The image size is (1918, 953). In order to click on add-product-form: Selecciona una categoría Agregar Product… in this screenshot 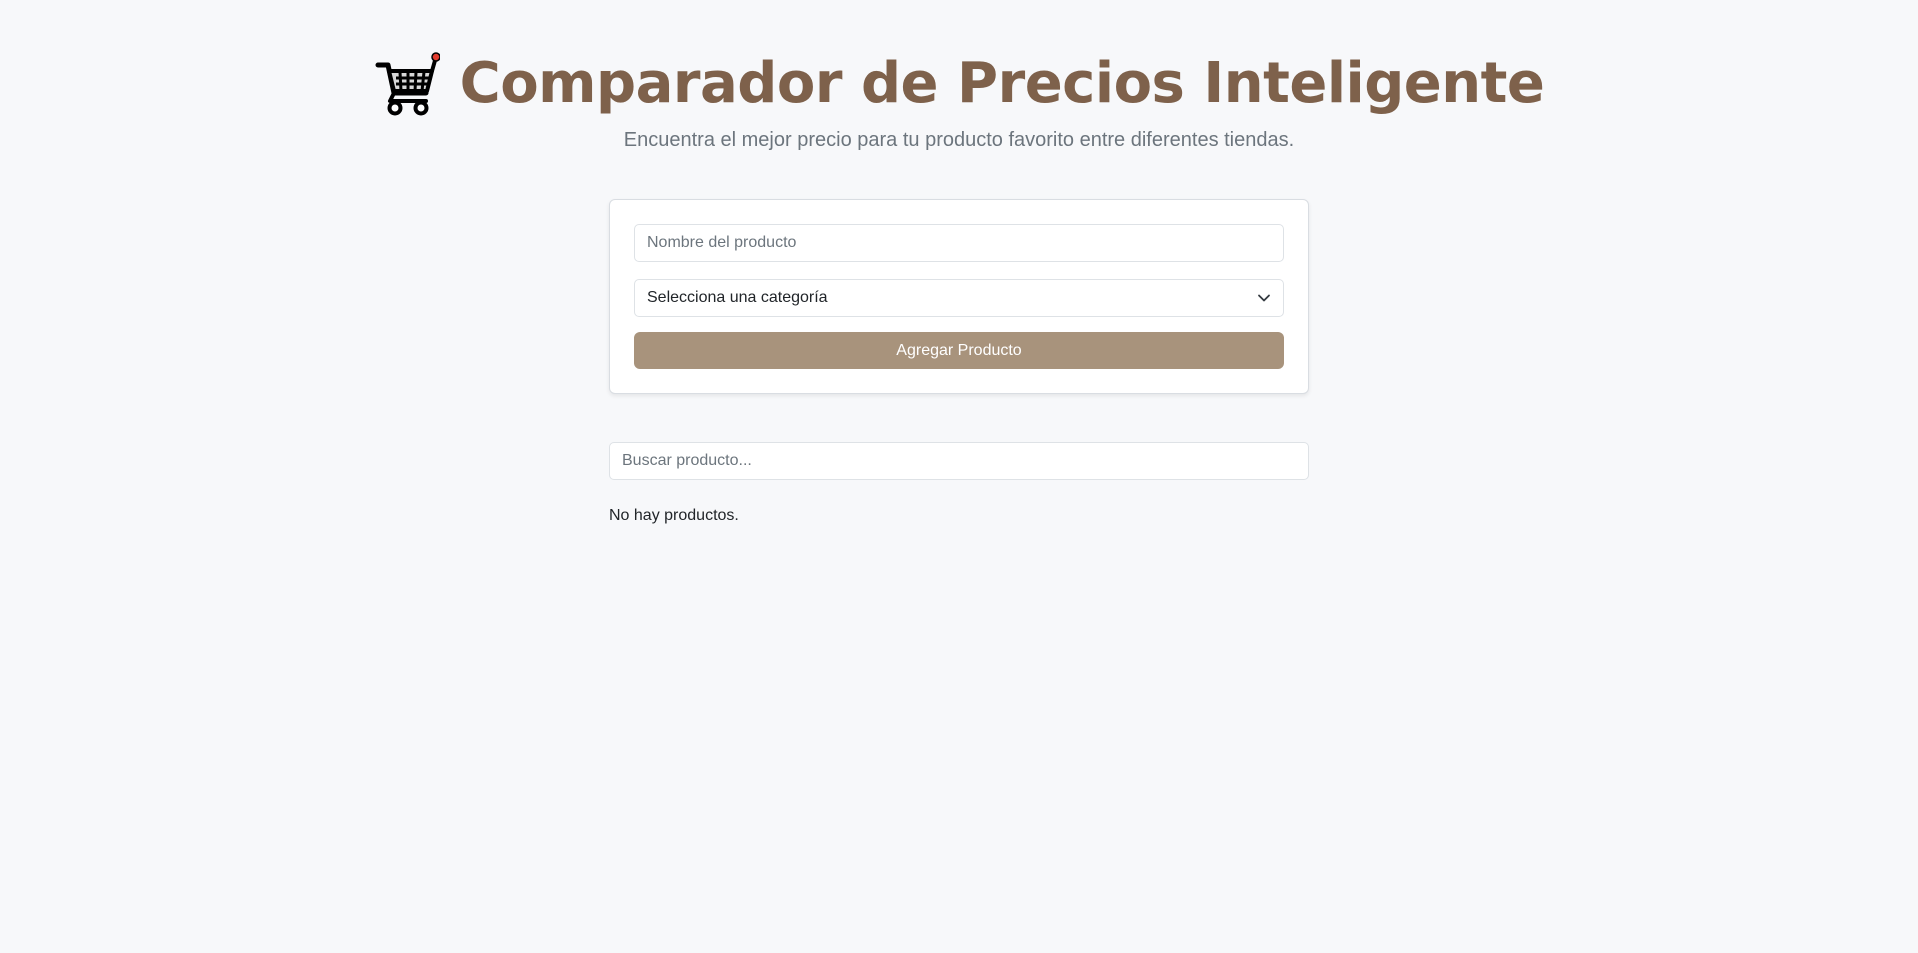, I will do `click(959, 296)`.